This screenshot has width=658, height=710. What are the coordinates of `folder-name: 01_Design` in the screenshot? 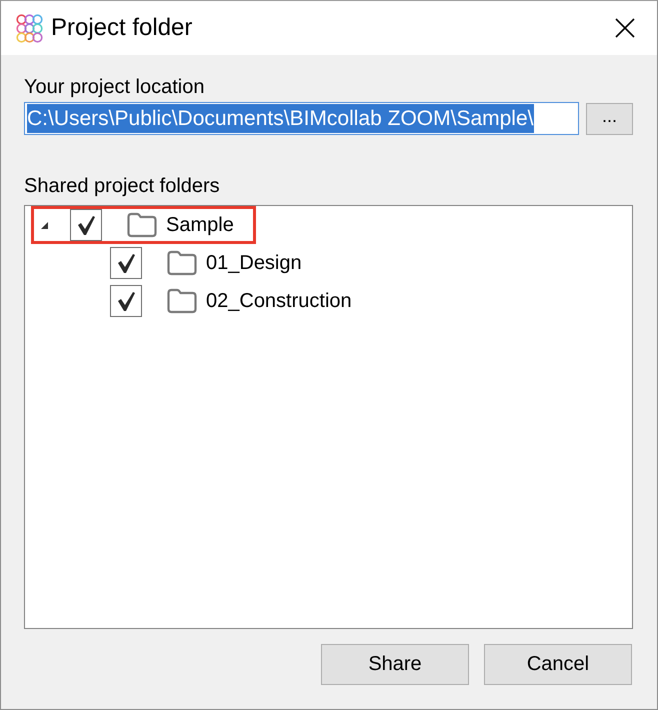 It's located at (254, 263).